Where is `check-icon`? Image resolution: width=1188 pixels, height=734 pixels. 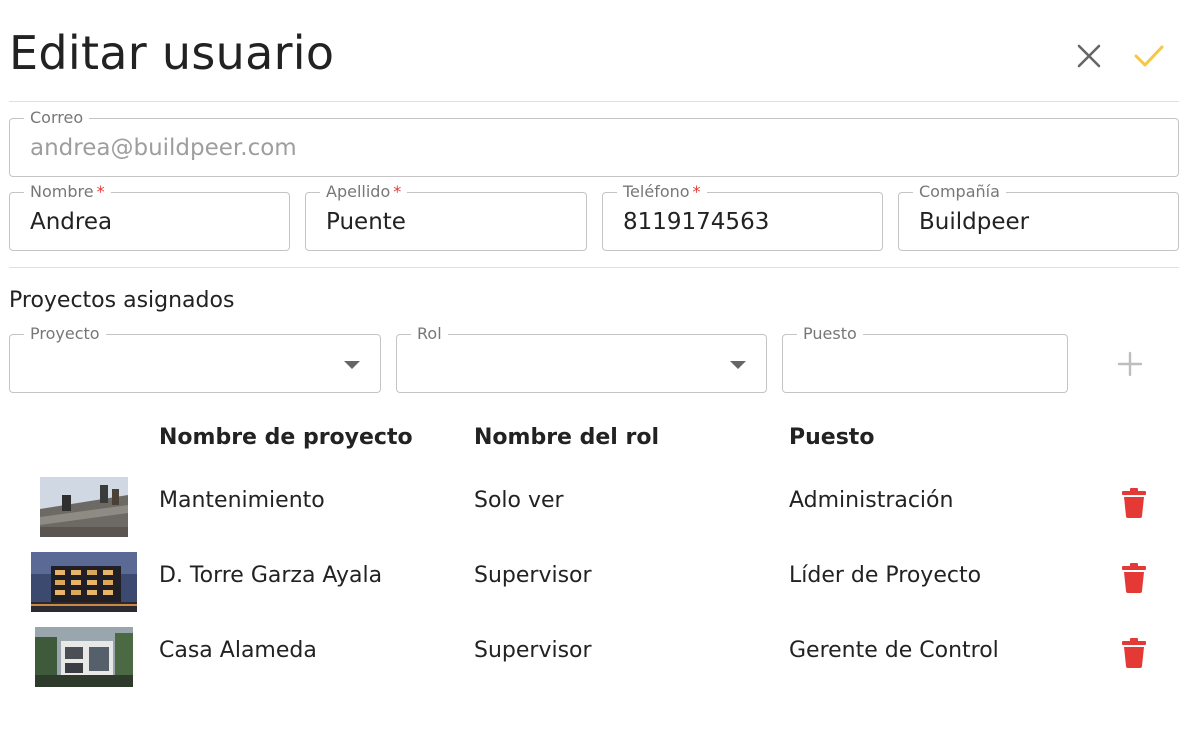
check-icon is located at coordinates (1149, 56).